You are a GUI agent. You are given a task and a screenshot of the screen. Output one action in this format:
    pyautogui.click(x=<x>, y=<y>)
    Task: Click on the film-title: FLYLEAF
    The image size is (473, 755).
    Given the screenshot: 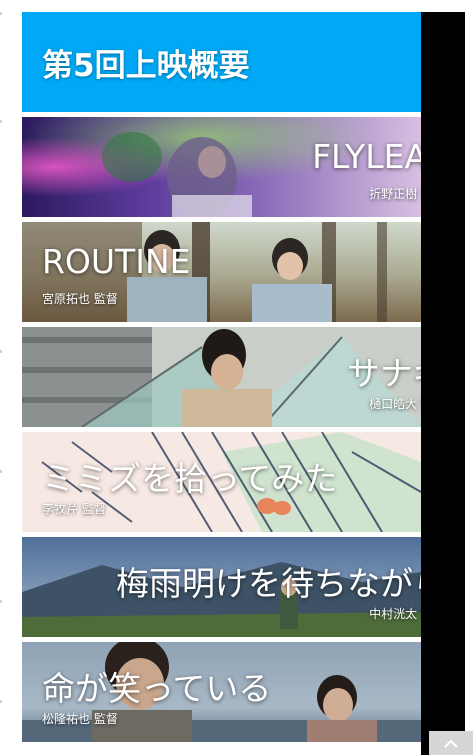 What is the action you would take?
    pyautogui.click(x=366, y=156)
    